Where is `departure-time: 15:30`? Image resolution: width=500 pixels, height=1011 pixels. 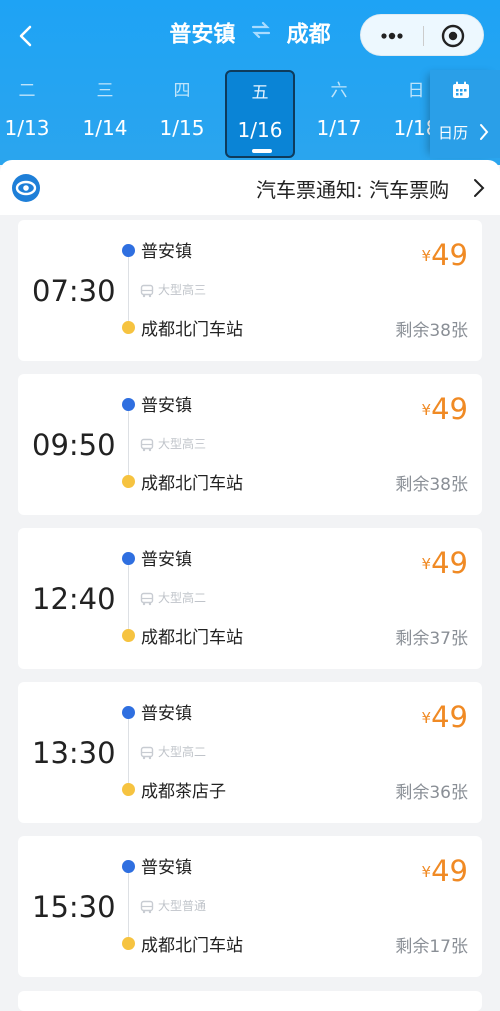
departure-time: 15:30 is located at coordinates (74, 907).